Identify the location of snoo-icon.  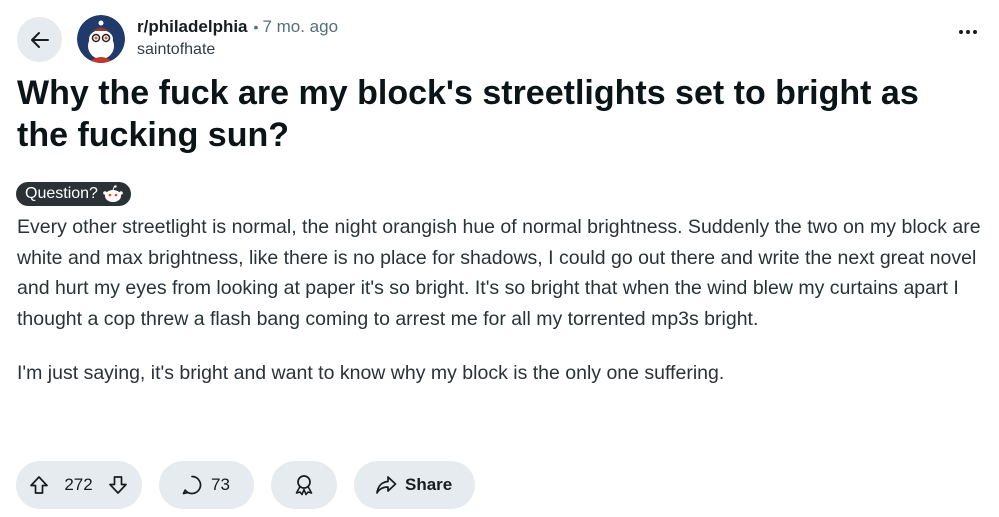
(113, 193).